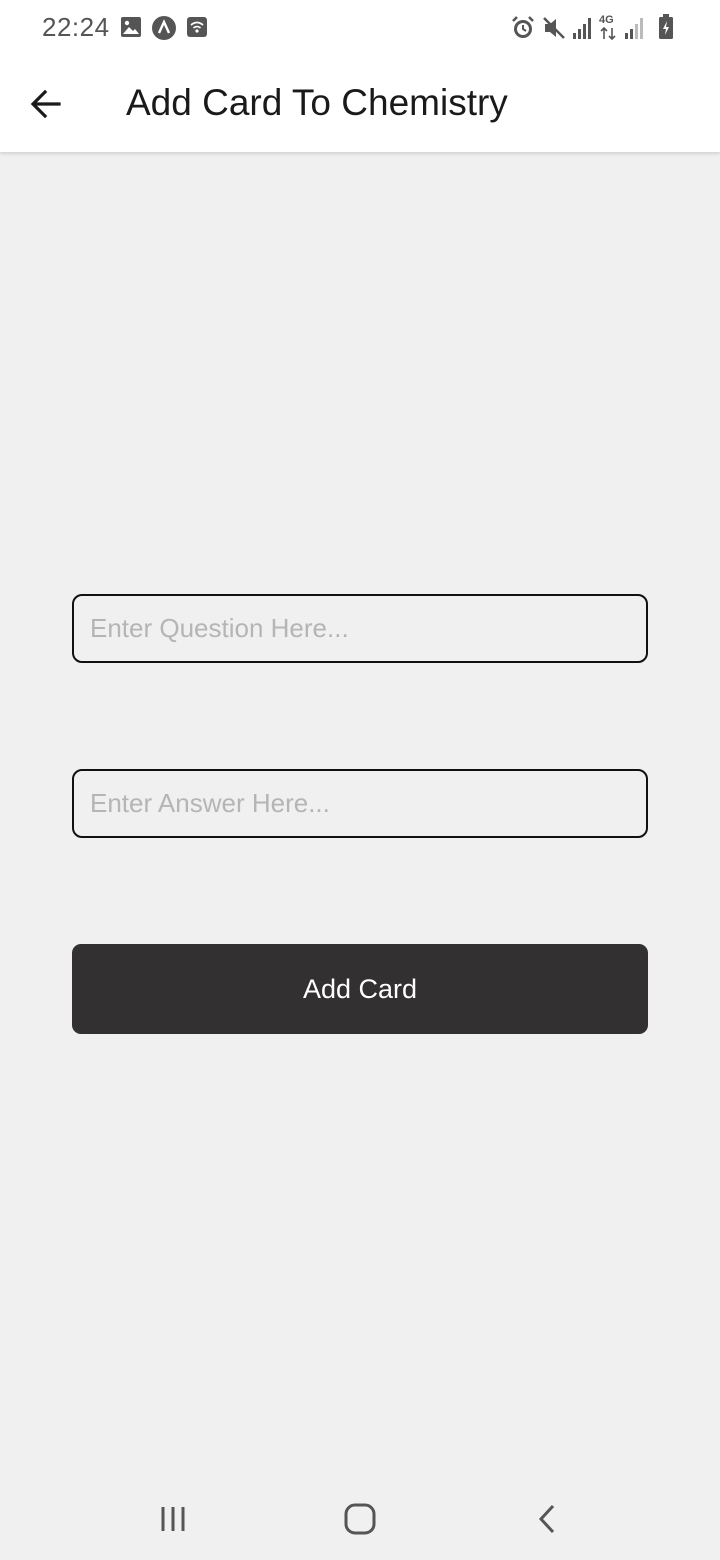 This screenshot has height=1560, width=720. I want to click on app-bar: Add Card To Chemistry, so click(360, 104).